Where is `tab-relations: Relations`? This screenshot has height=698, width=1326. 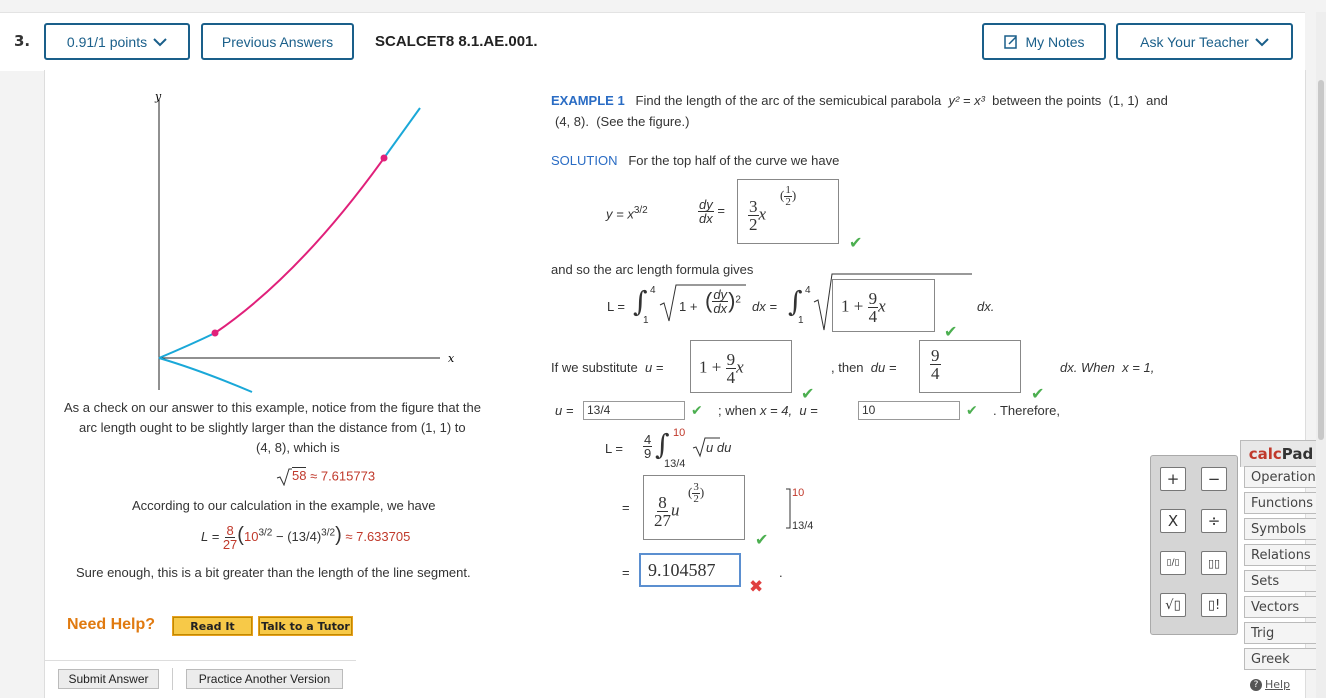
tab-relations: Relations is located at coordinates (1282, 555).